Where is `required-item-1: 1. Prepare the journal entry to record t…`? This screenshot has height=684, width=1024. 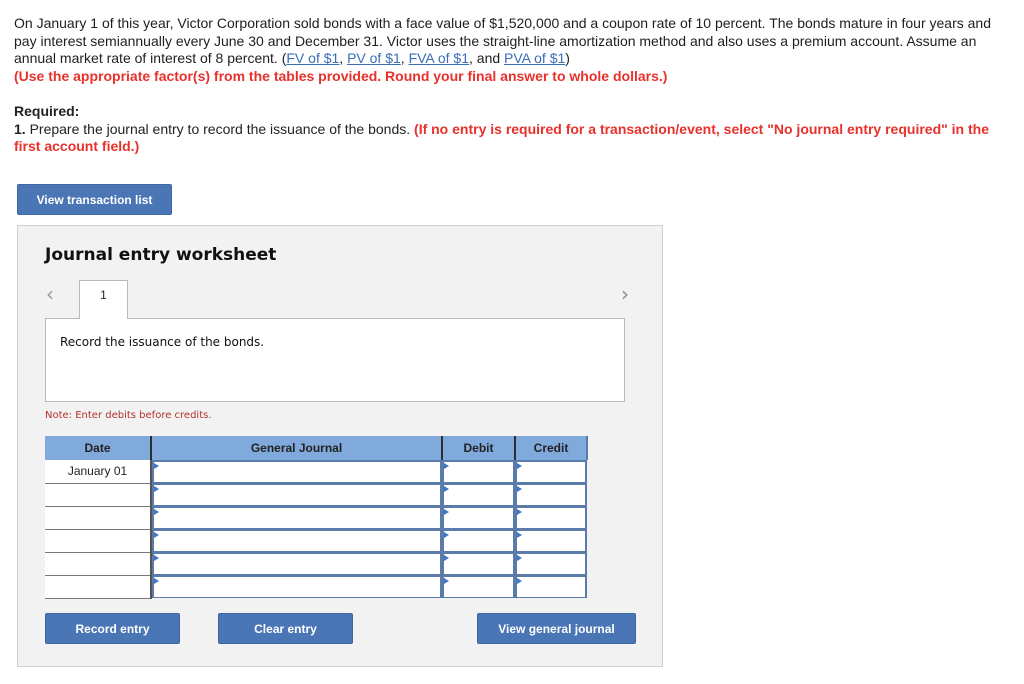
required-item-1: 1. Prepare the journal entry to record t… is located at coordinates (514, 138).